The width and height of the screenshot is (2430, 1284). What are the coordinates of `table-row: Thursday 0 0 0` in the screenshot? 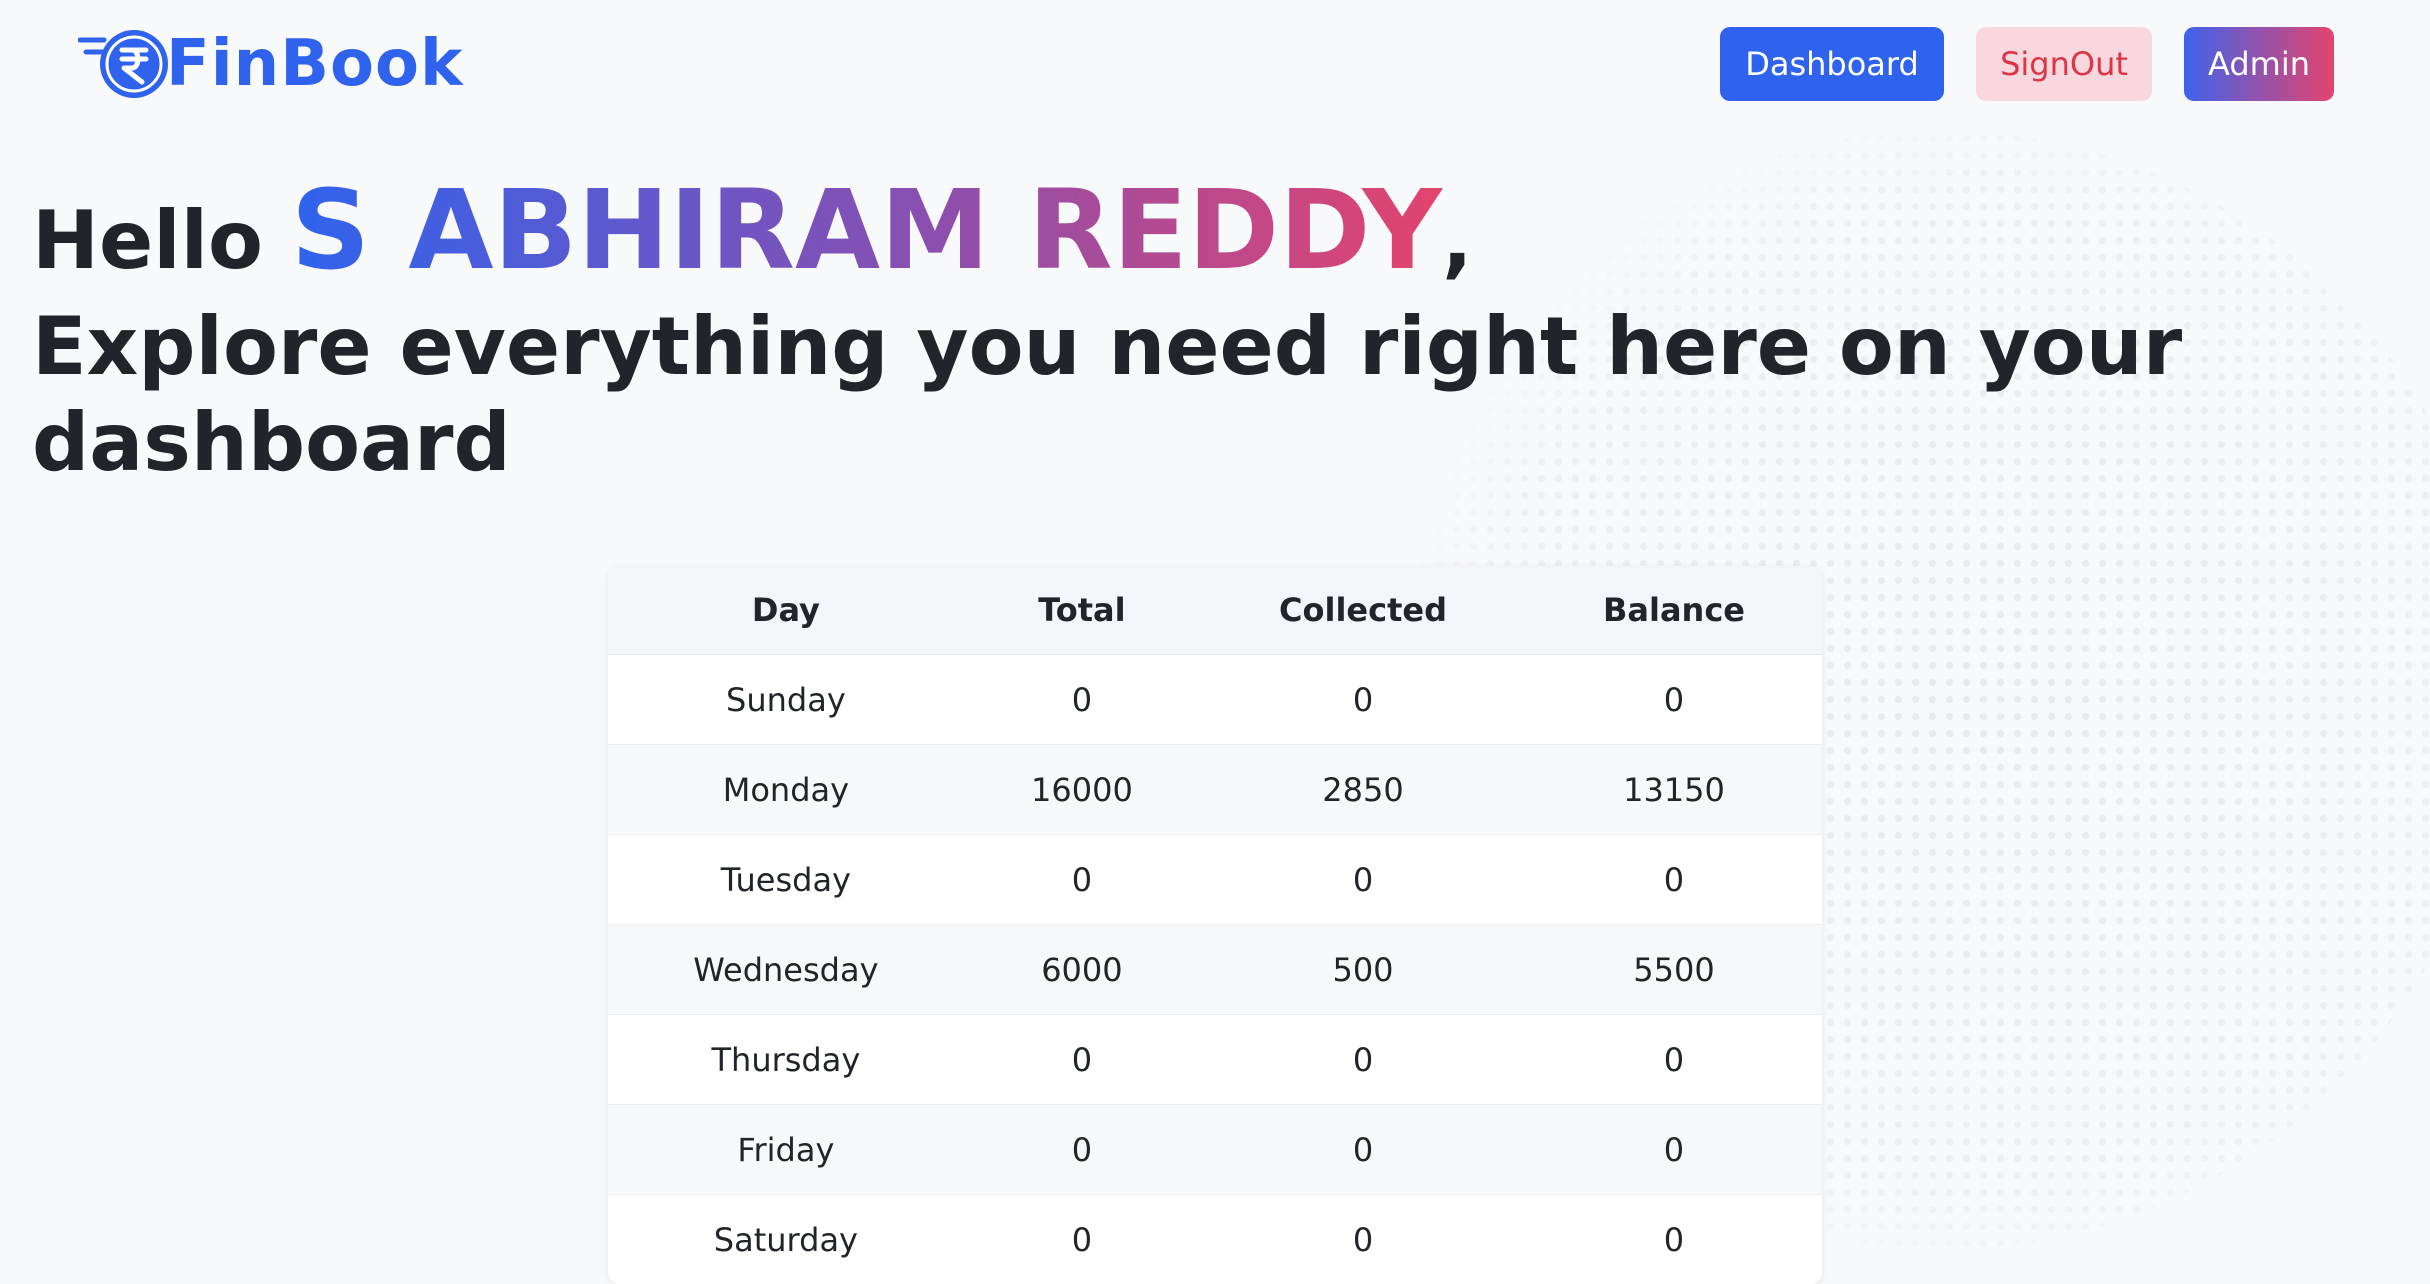 It's located at (1215, 1059).